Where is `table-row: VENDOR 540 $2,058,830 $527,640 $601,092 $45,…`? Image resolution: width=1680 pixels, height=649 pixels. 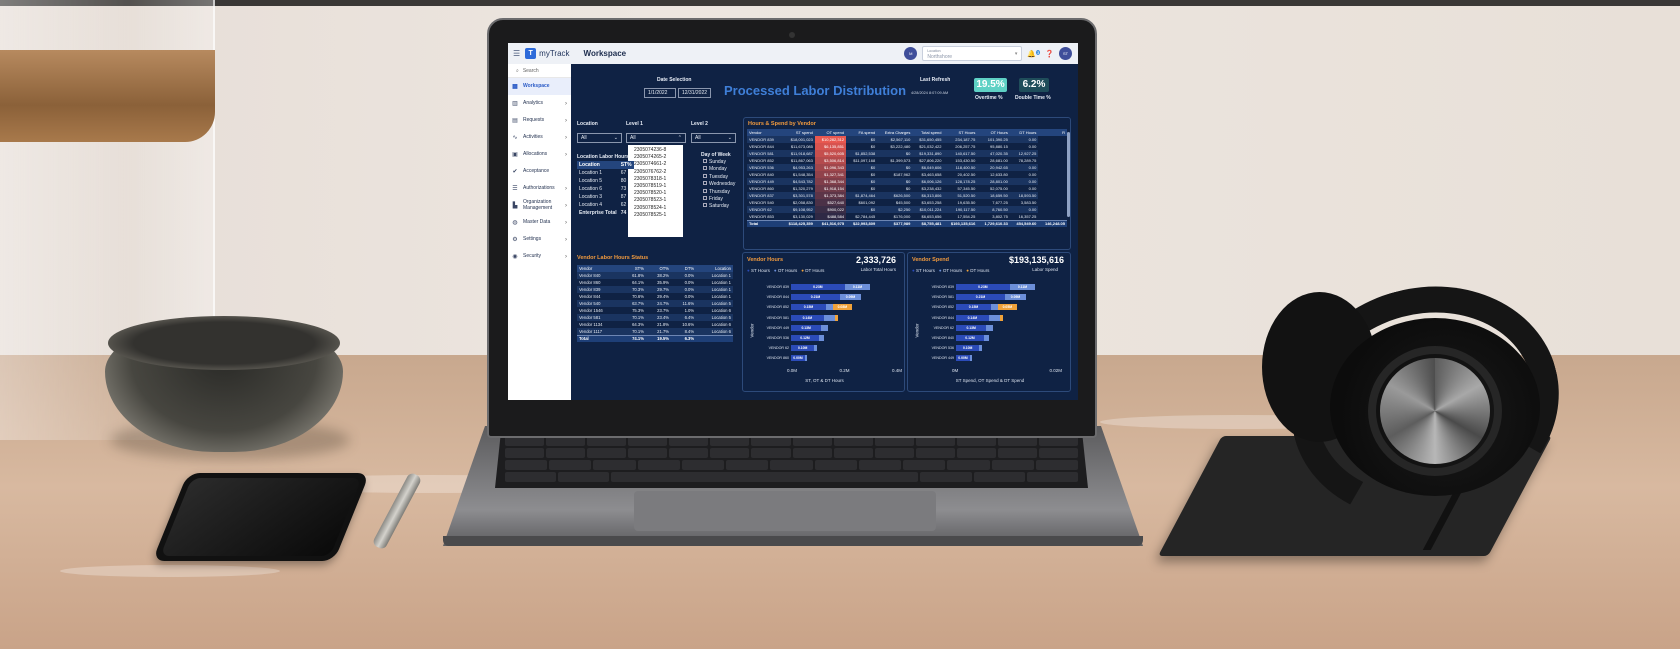 table-row: VENDOR 540 $2,058,830 $527,640 $601,092 $45,… is located at coordinates (907, 202).